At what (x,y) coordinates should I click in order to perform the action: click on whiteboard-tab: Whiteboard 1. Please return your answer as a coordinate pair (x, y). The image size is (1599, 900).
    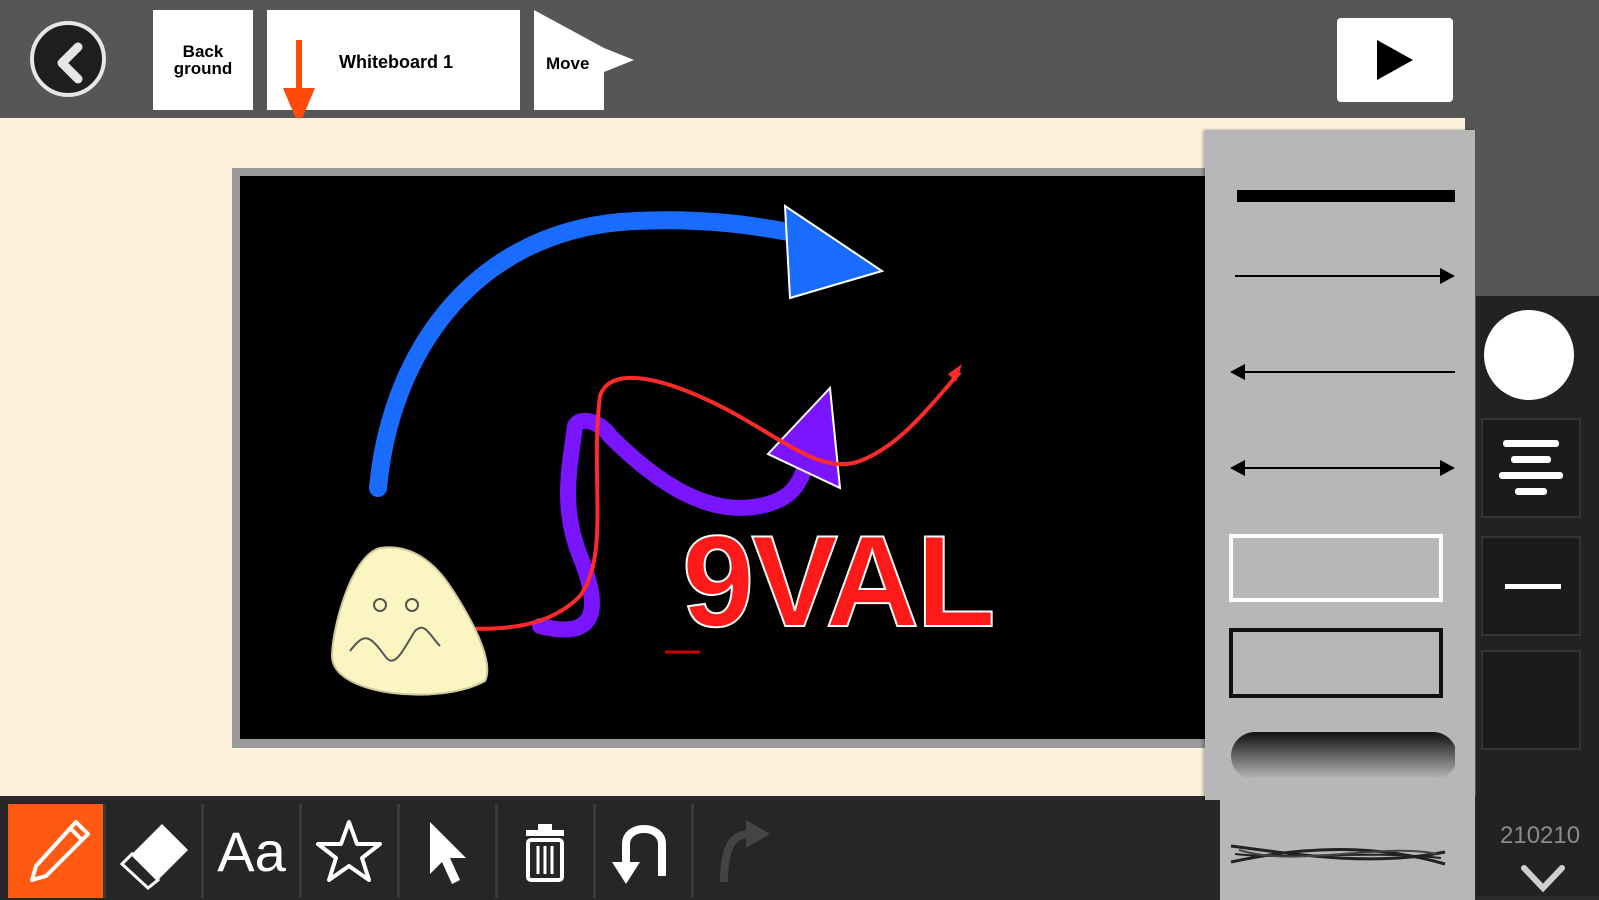
    Looking at the image, I should click on (393, 68).